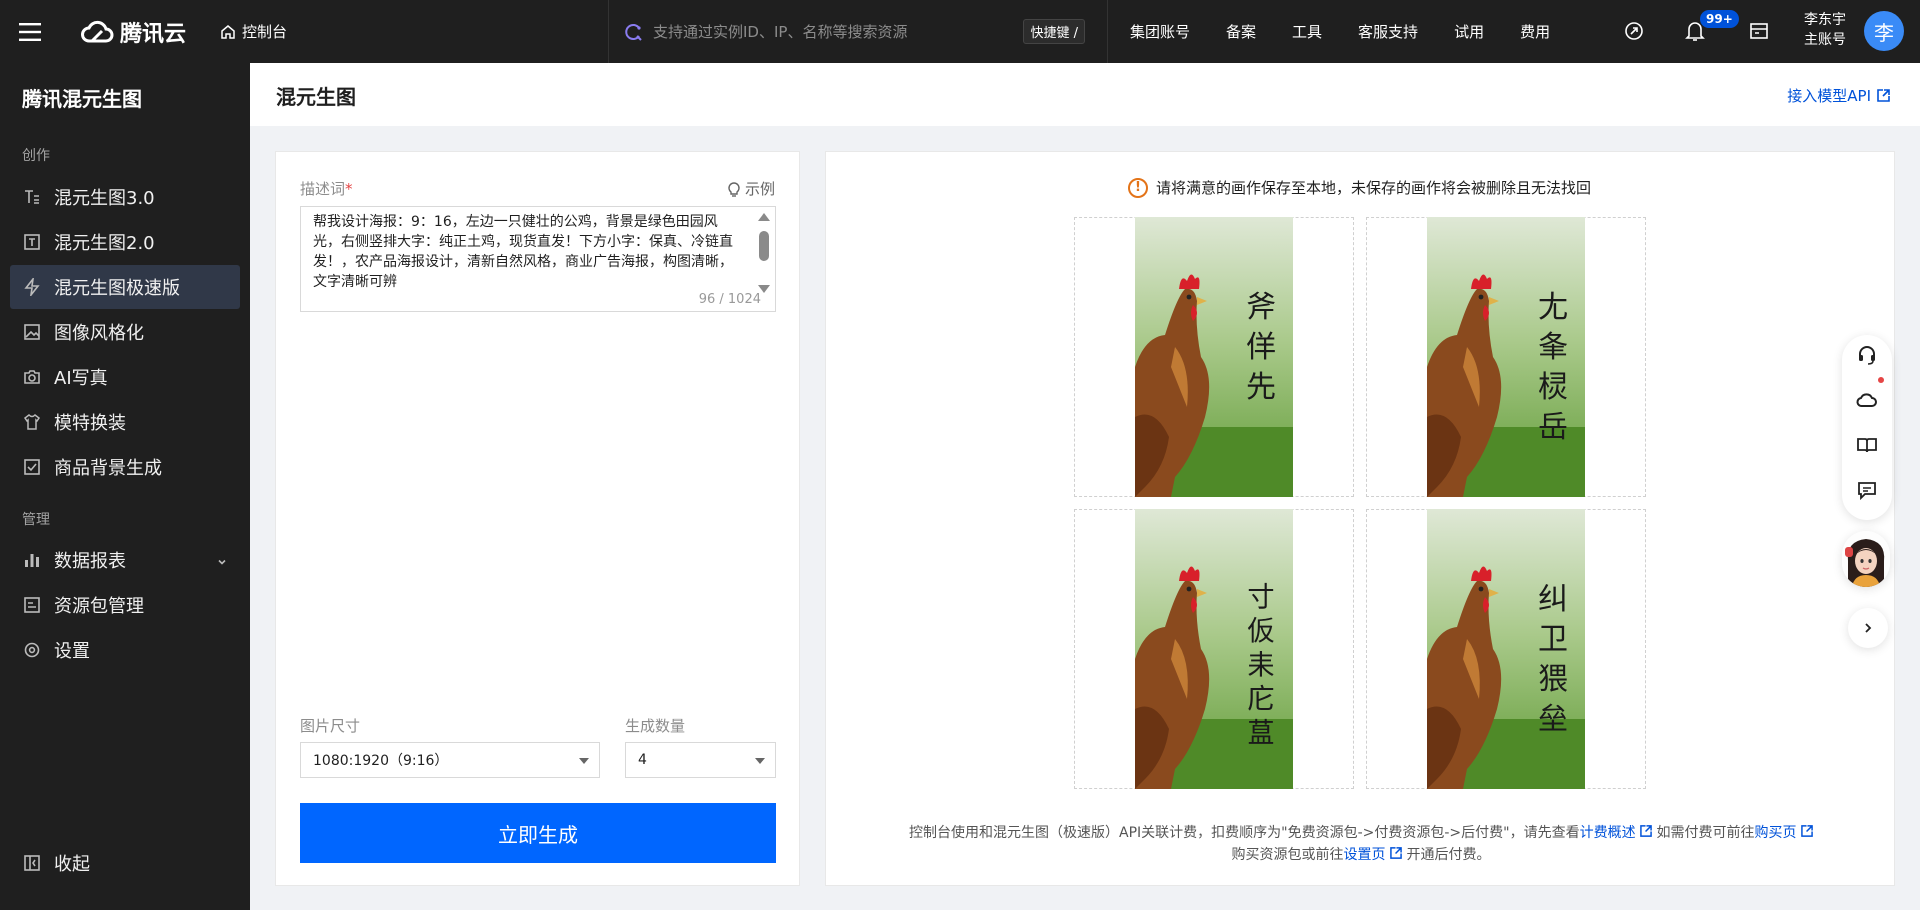 This screenshot has height=910, width=1920. What do you see at coordinates (30, 31) in the screenshot?
I see `hamburger-menu-icon` at bounding box center [30, 31].